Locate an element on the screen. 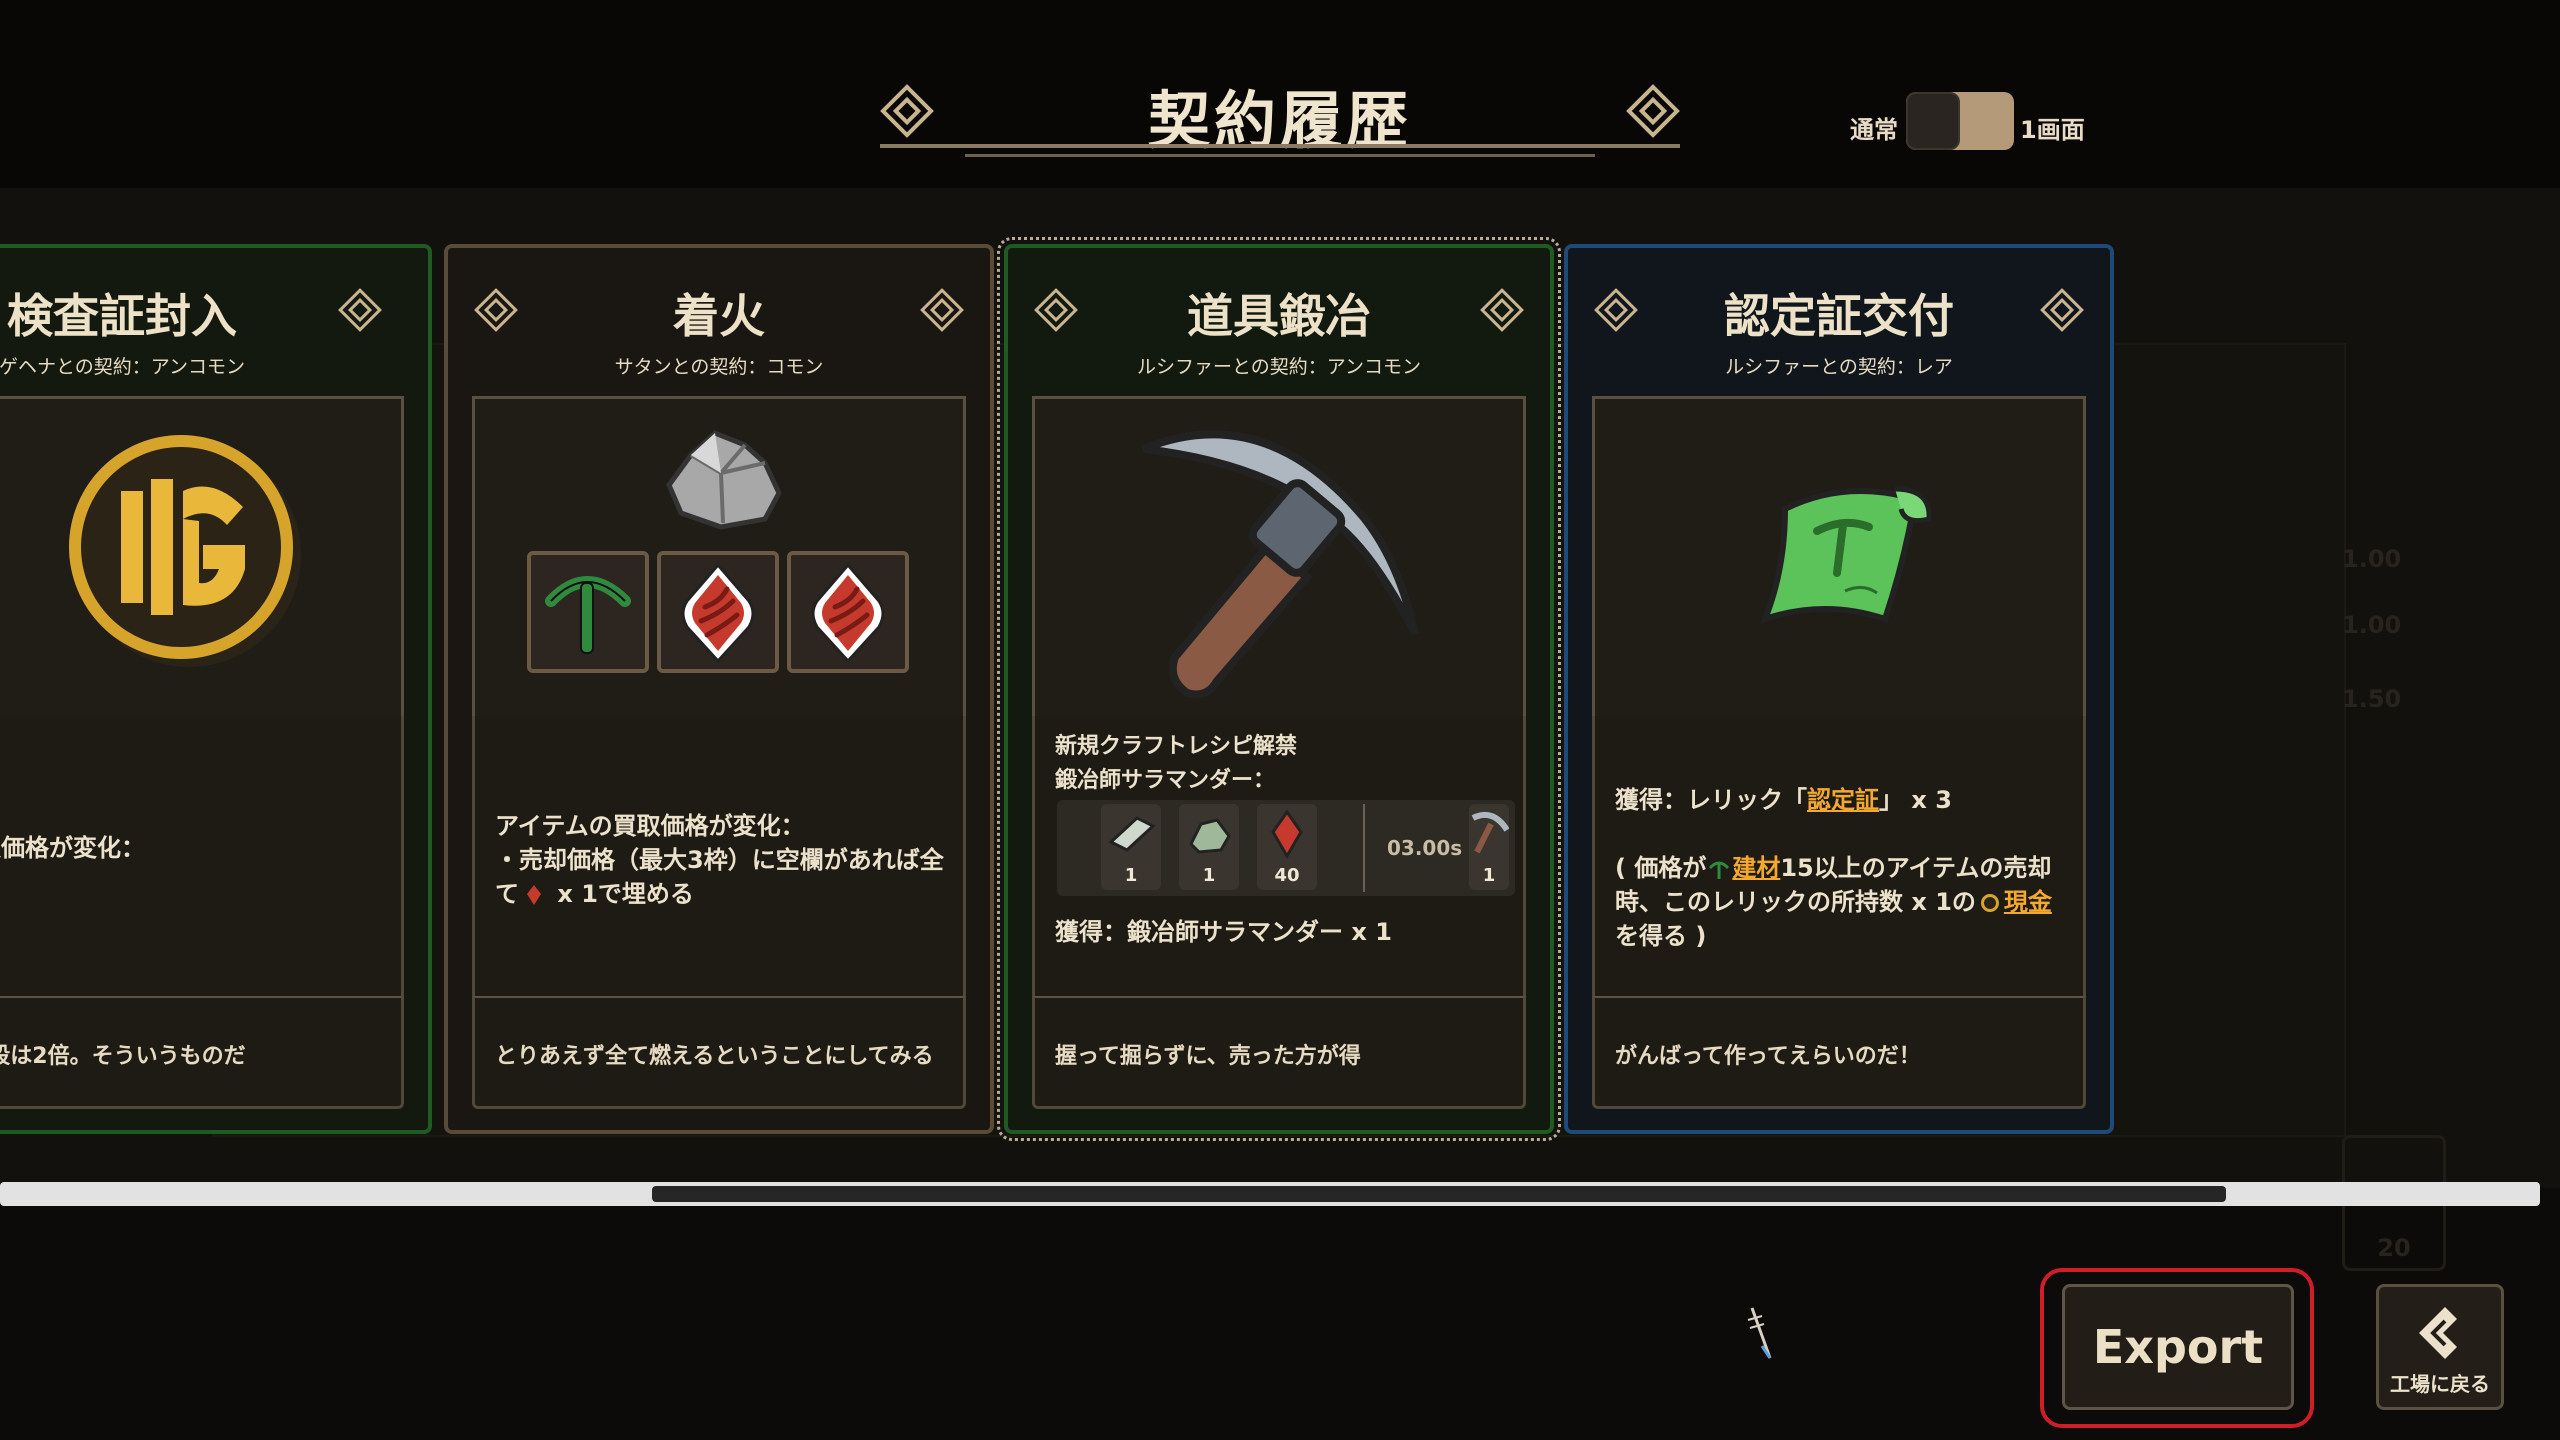 The image size is (2560, 1440). green-pickaxe-icon is located at coordinates (588, 615).